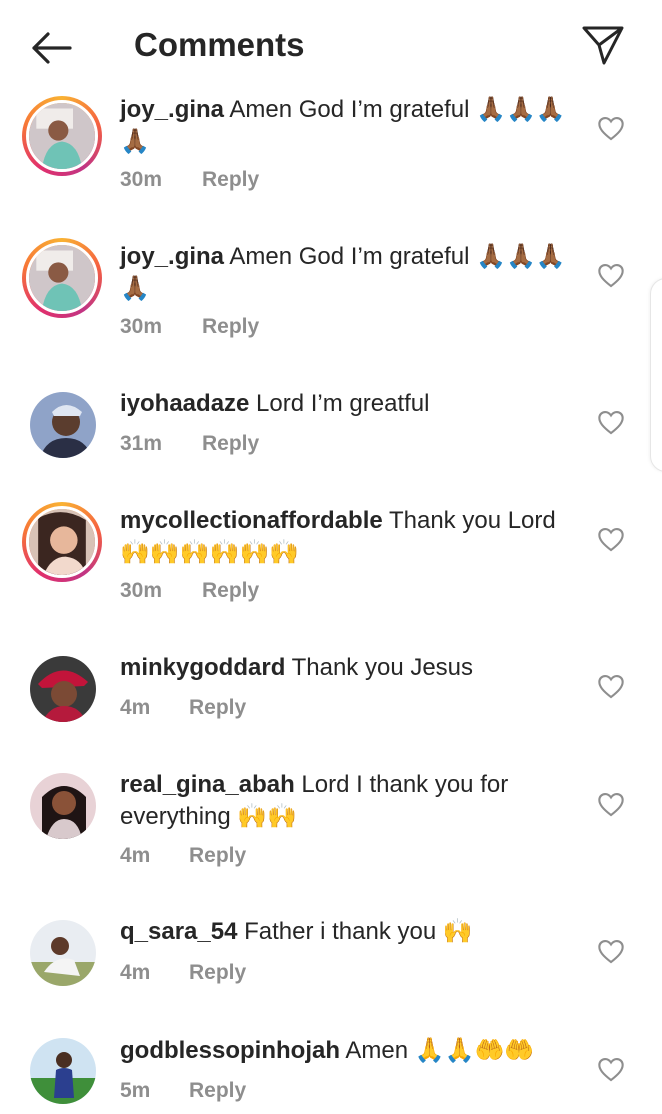  Describe the element at coordinates (189, 444) in the screenshot. I see `comment-meta: 31m Reply` at that location.